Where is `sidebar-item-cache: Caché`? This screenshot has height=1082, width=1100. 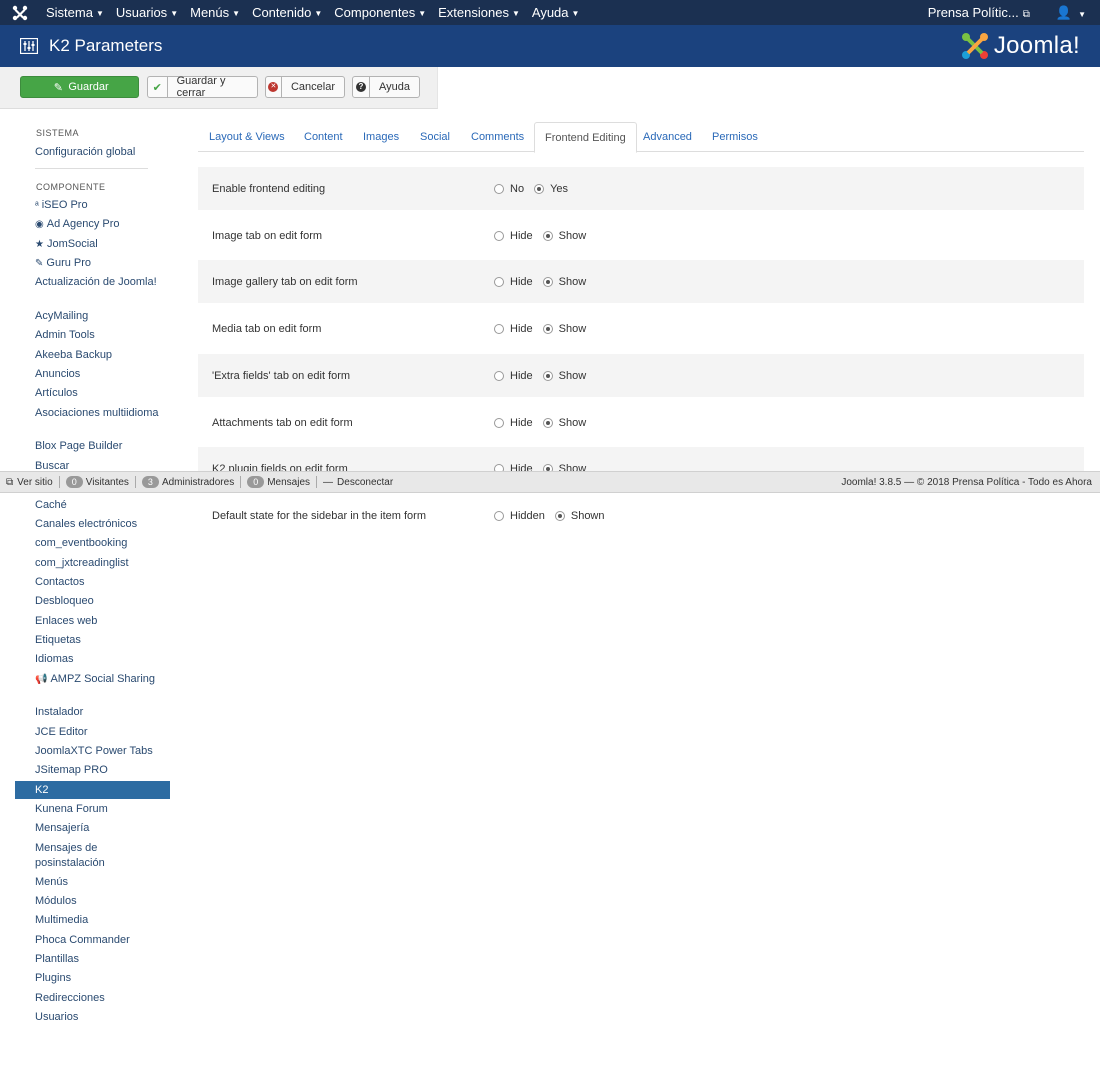
sidebar-item-cache: Caché is located at coordinates (102, 505).